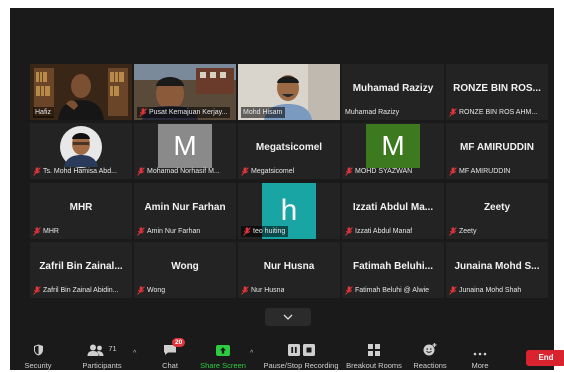 This screenshot has width=564, height=372. I want to click on breakout-rooms-button: Breakout Rooms, so click(374, 354).